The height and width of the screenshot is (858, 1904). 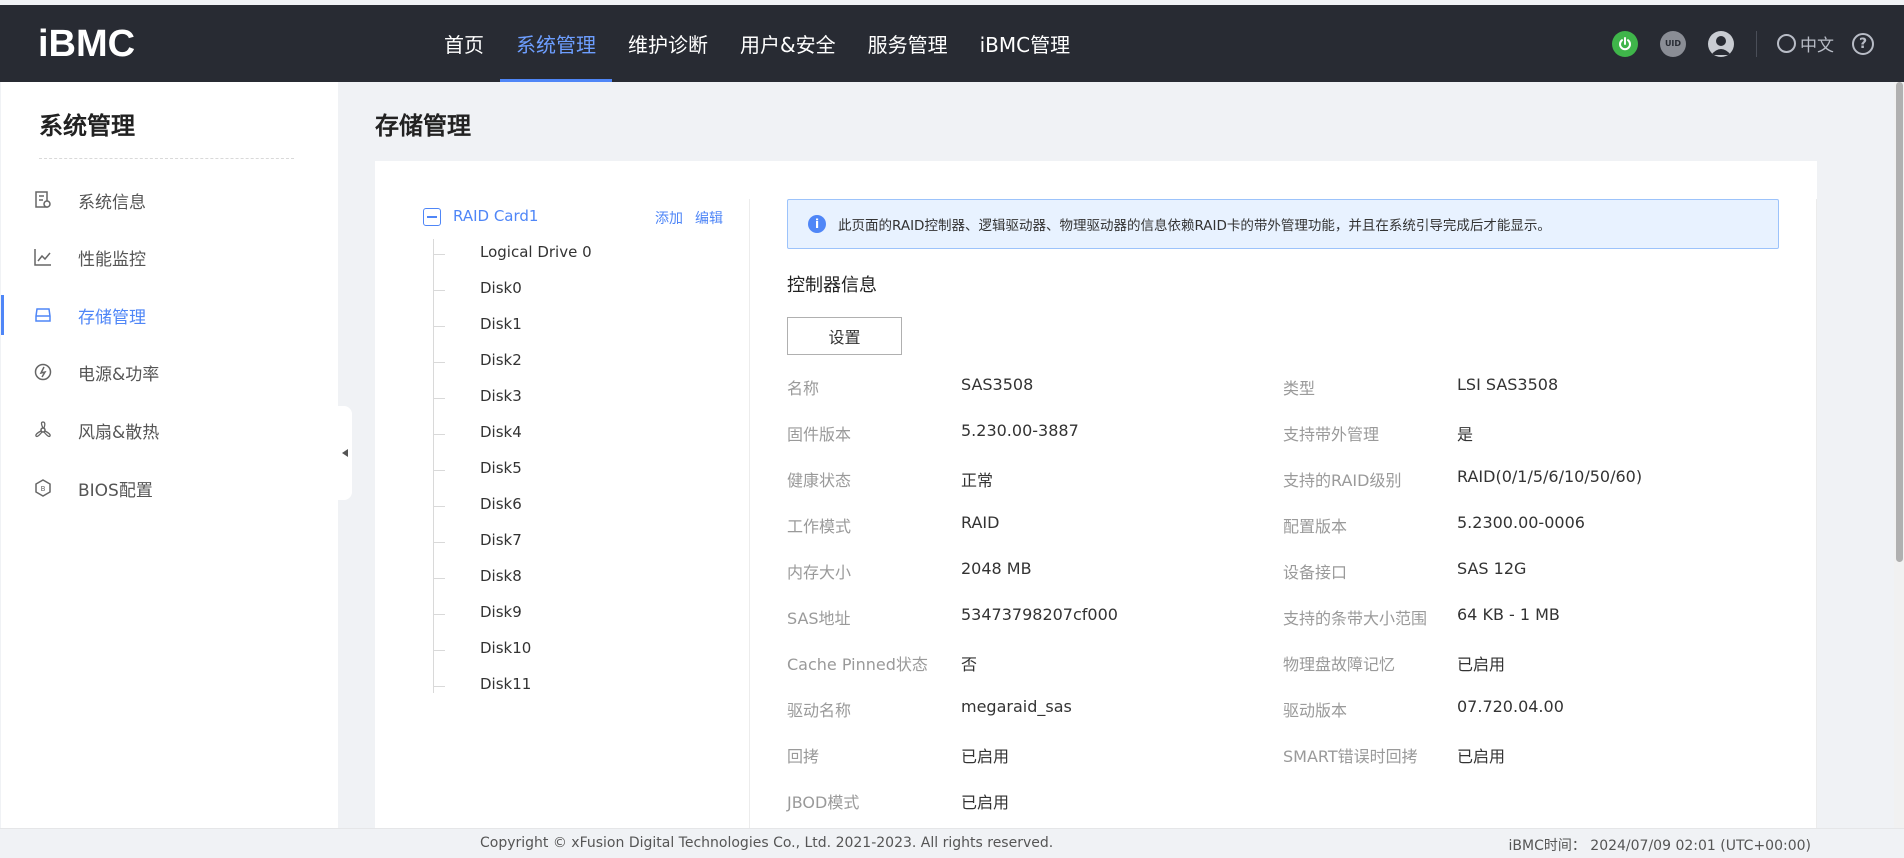 I want to click on sidebar-item-storage: 存储管理, so click(x=169, y=315).